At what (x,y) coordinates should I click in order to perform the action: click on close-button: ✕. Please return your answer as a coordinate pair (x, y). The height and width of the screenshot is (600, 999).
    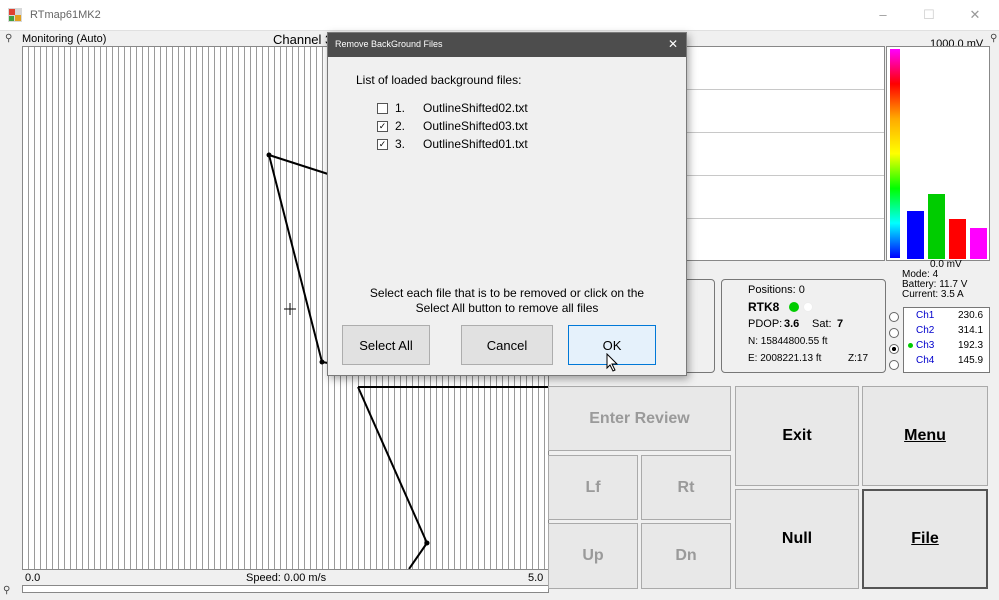
    Looking at the image, I should click on (975, 15).